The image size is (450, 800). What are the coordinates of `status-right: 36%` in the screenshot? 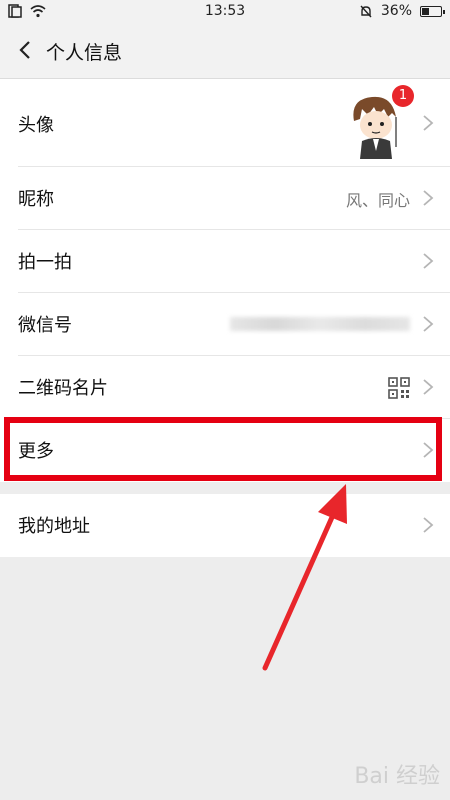 It's located at (402, 11).